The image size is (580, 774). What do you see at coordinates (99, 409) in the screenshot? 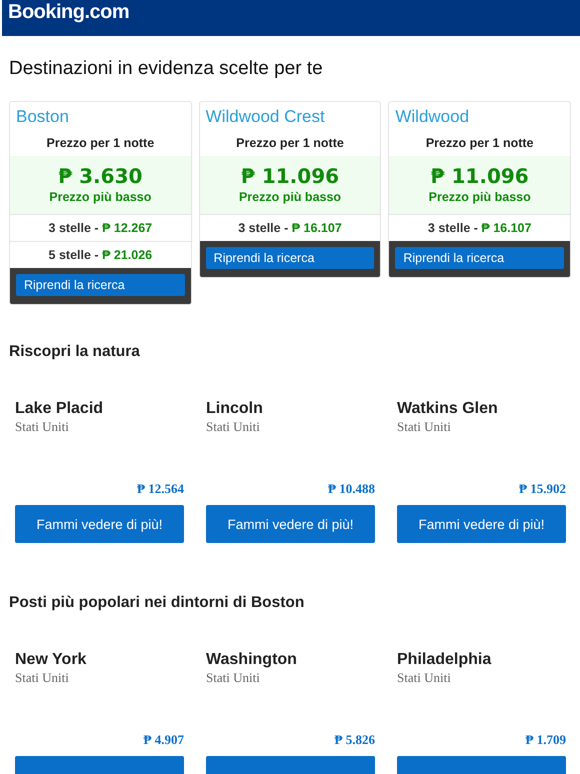
I see `destination-name: Lake Placid` at bounding box center [99, 409].